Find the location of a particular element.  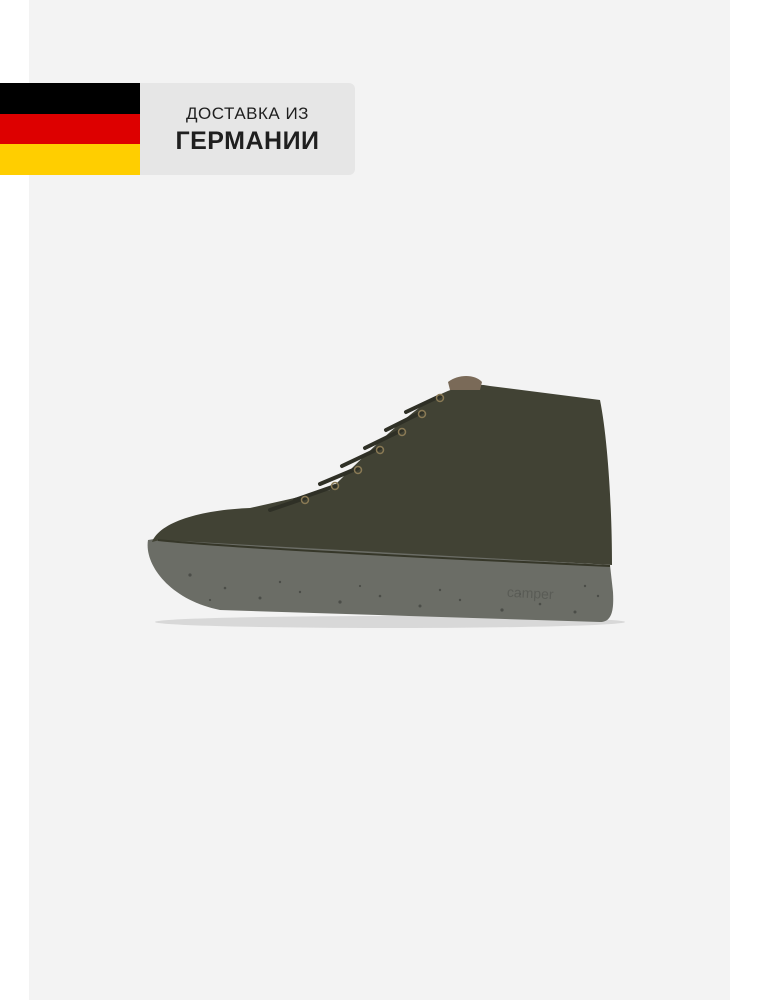

flag-stripe-black is located at coordinates (70, 98).